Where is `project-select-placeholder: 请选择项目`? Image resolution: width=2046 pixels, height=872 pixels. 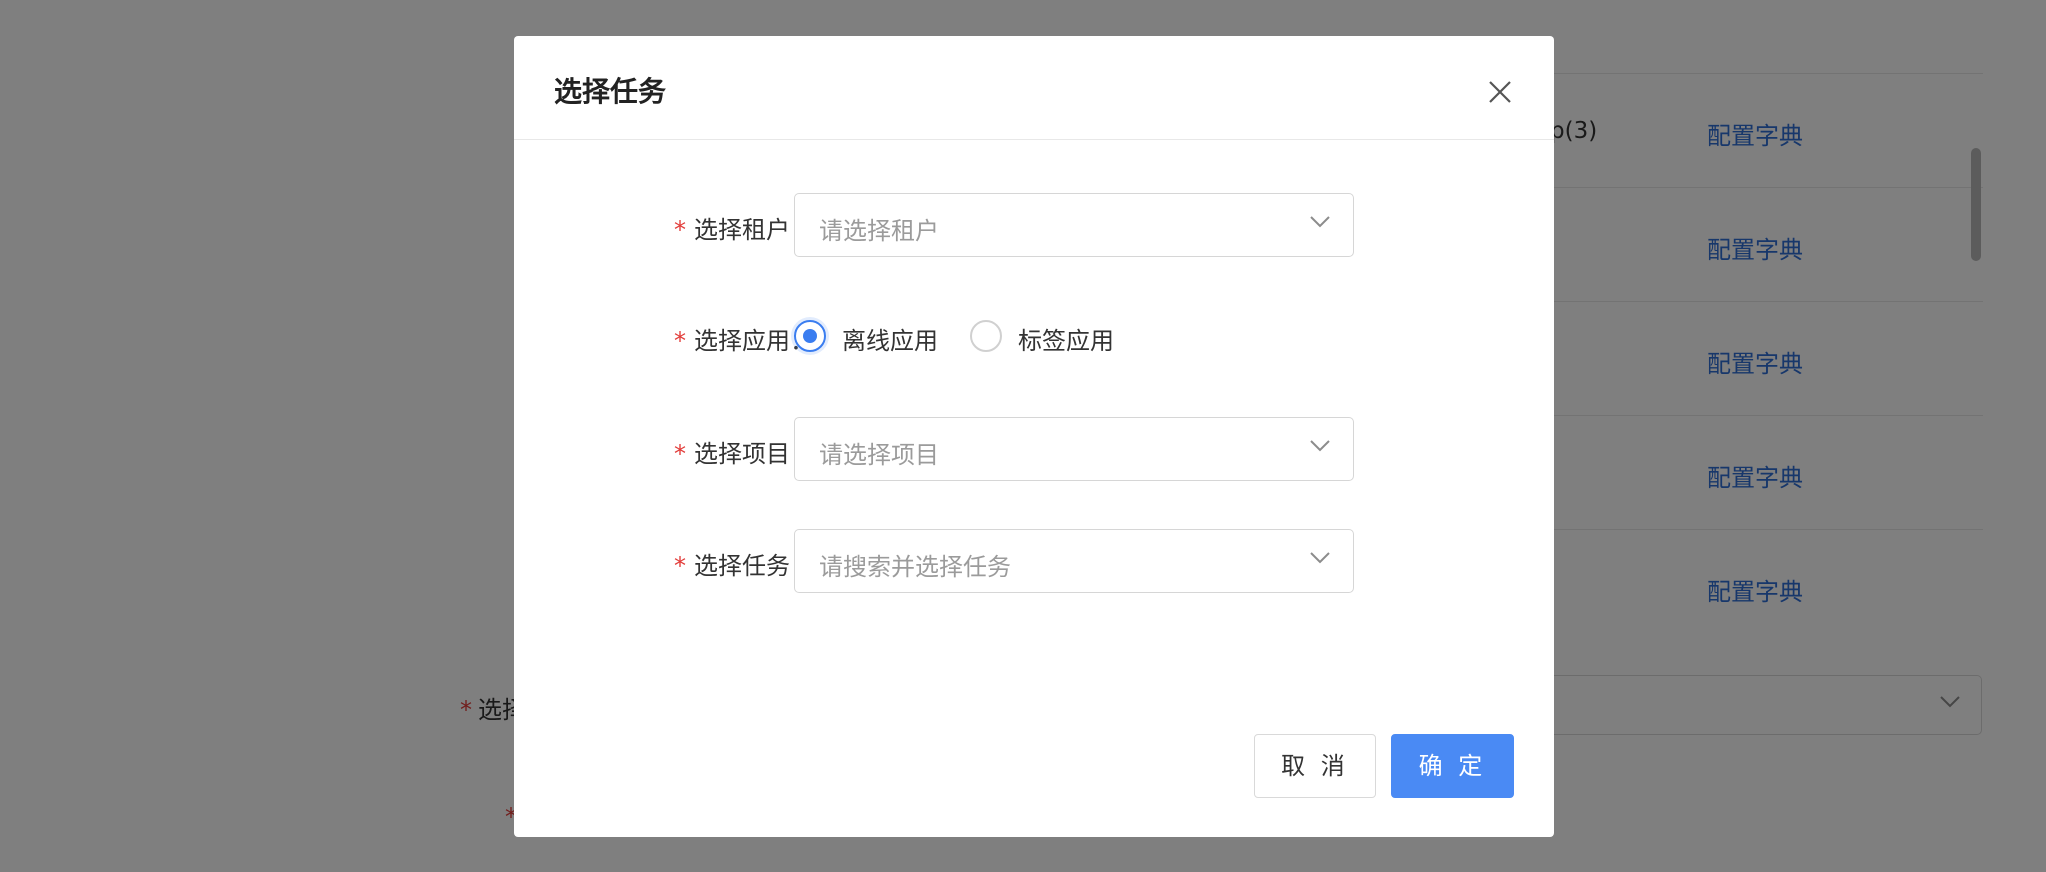 project-select-placeholder: 请选择项目 is located at coordinates (879, 455).